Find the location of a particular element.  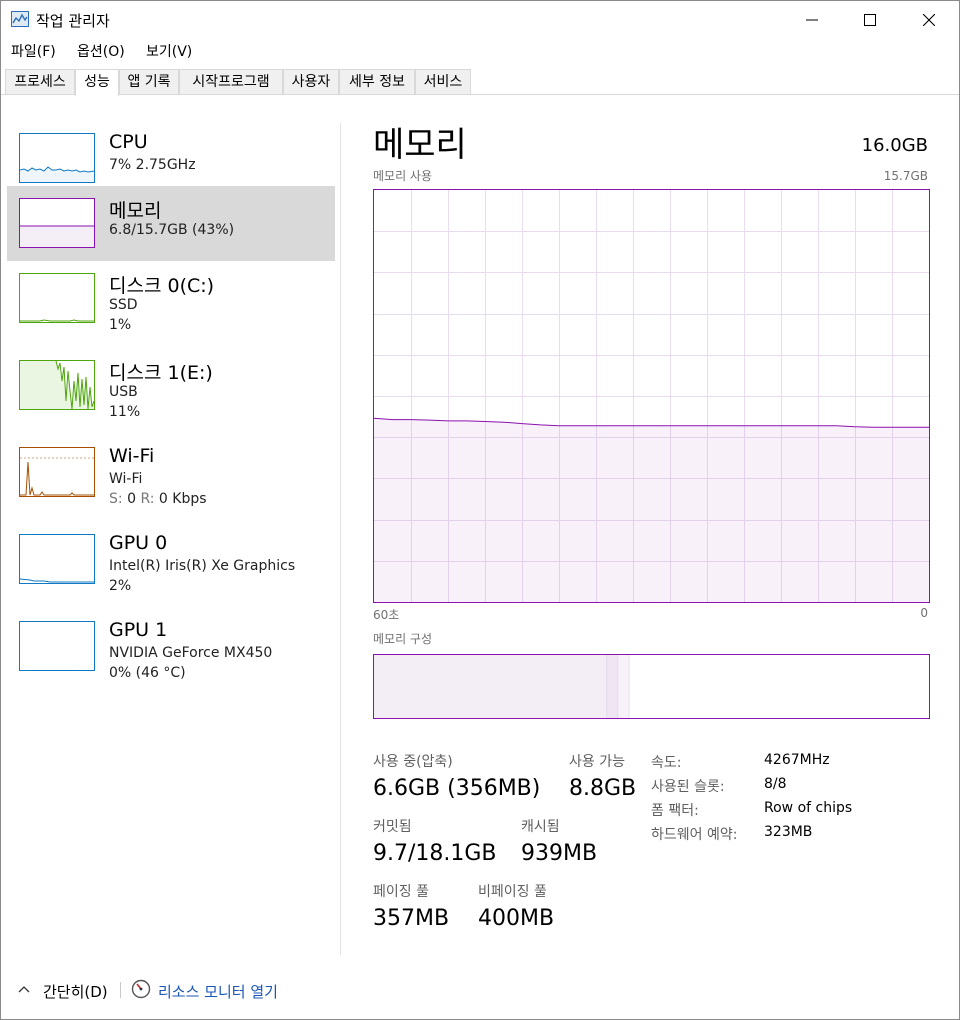

tab-services: 서비스 is located at coordinates (443, 81).